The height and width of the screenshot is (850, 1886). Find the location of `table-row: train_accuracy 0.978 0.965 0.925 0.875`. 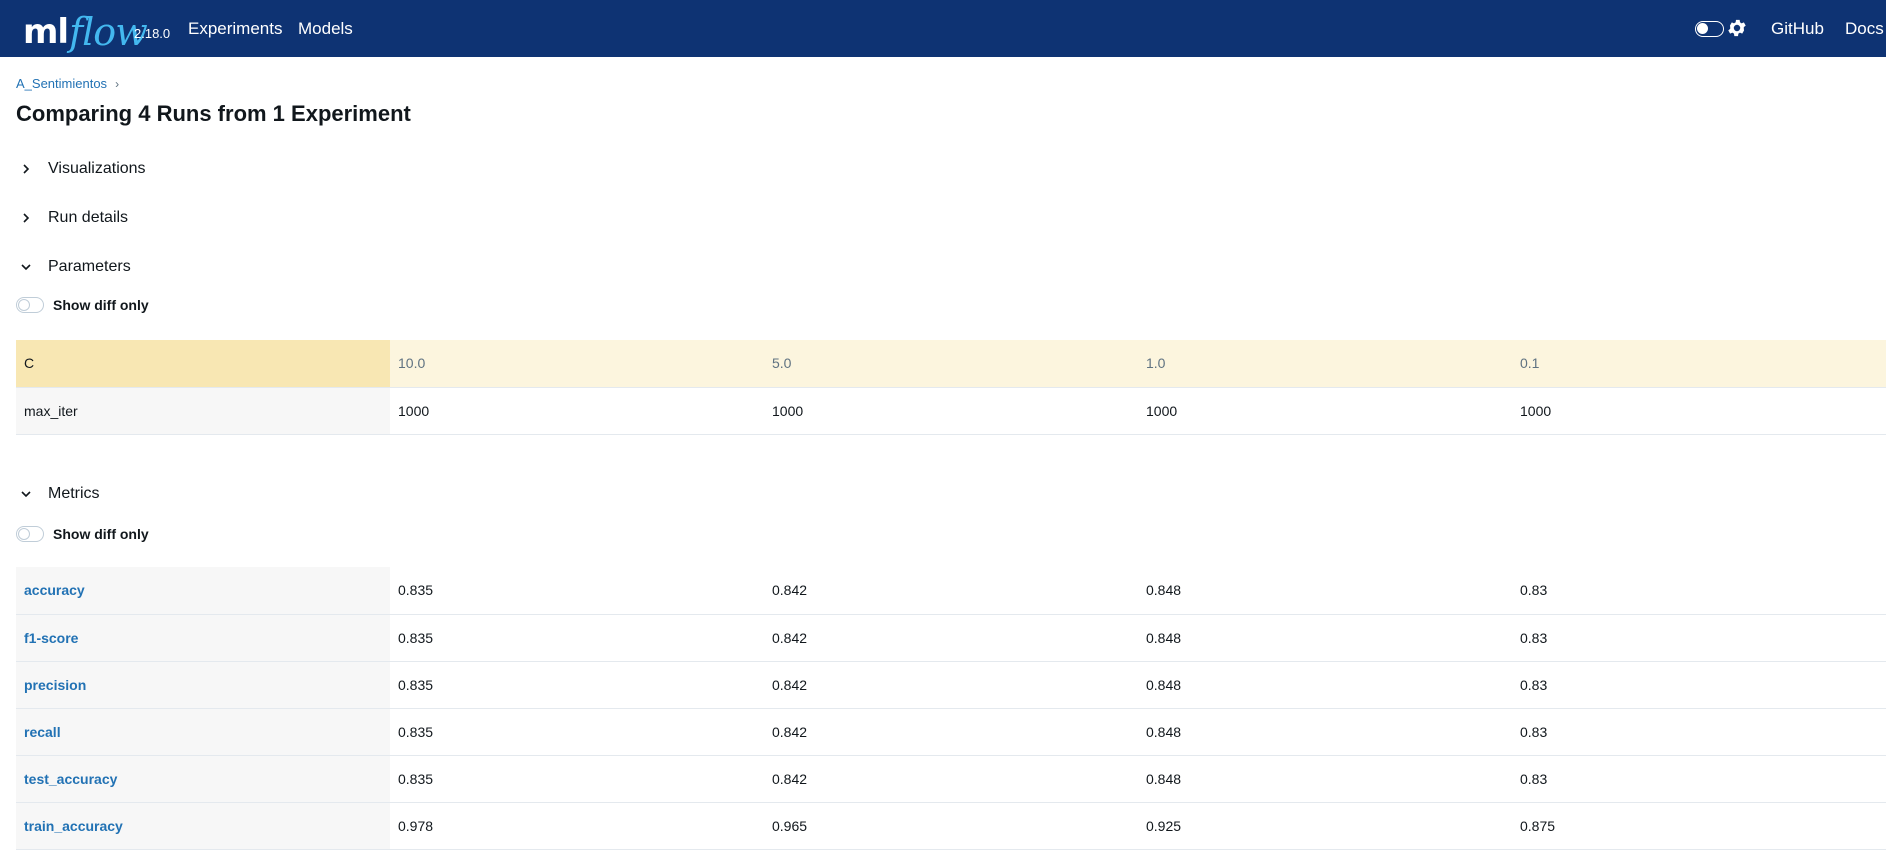

table-row: train_accuracy 0.978 0.965 0.925 0.875 is located at coordinates (951, 826).